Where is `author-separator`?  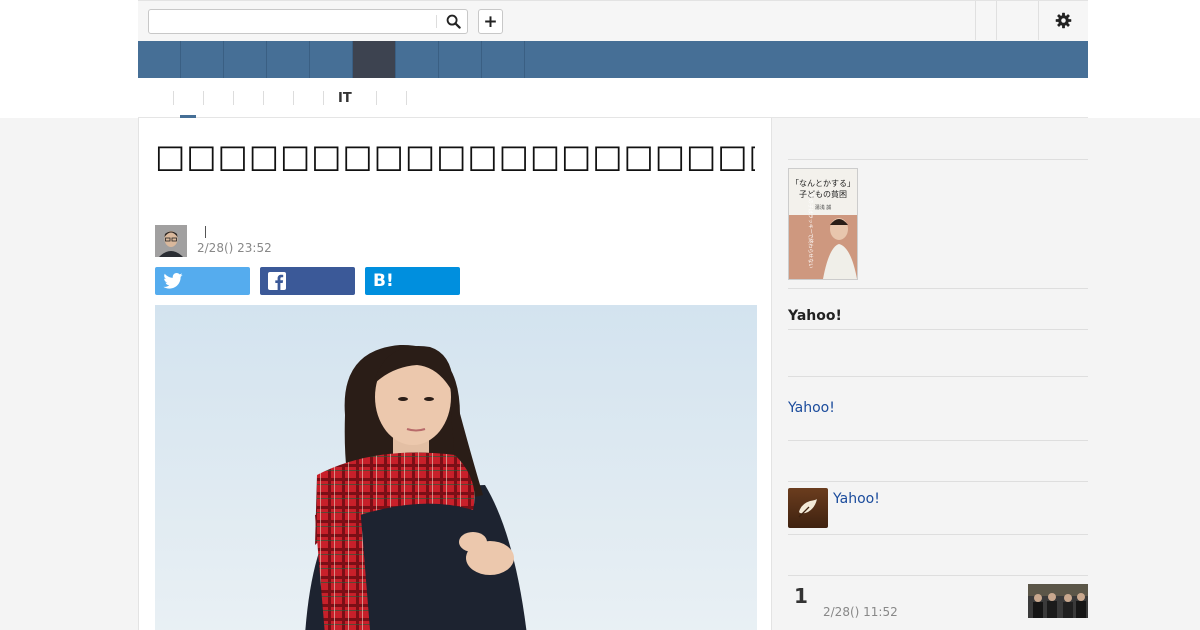
author-separator is located at coordinates (205, 232).